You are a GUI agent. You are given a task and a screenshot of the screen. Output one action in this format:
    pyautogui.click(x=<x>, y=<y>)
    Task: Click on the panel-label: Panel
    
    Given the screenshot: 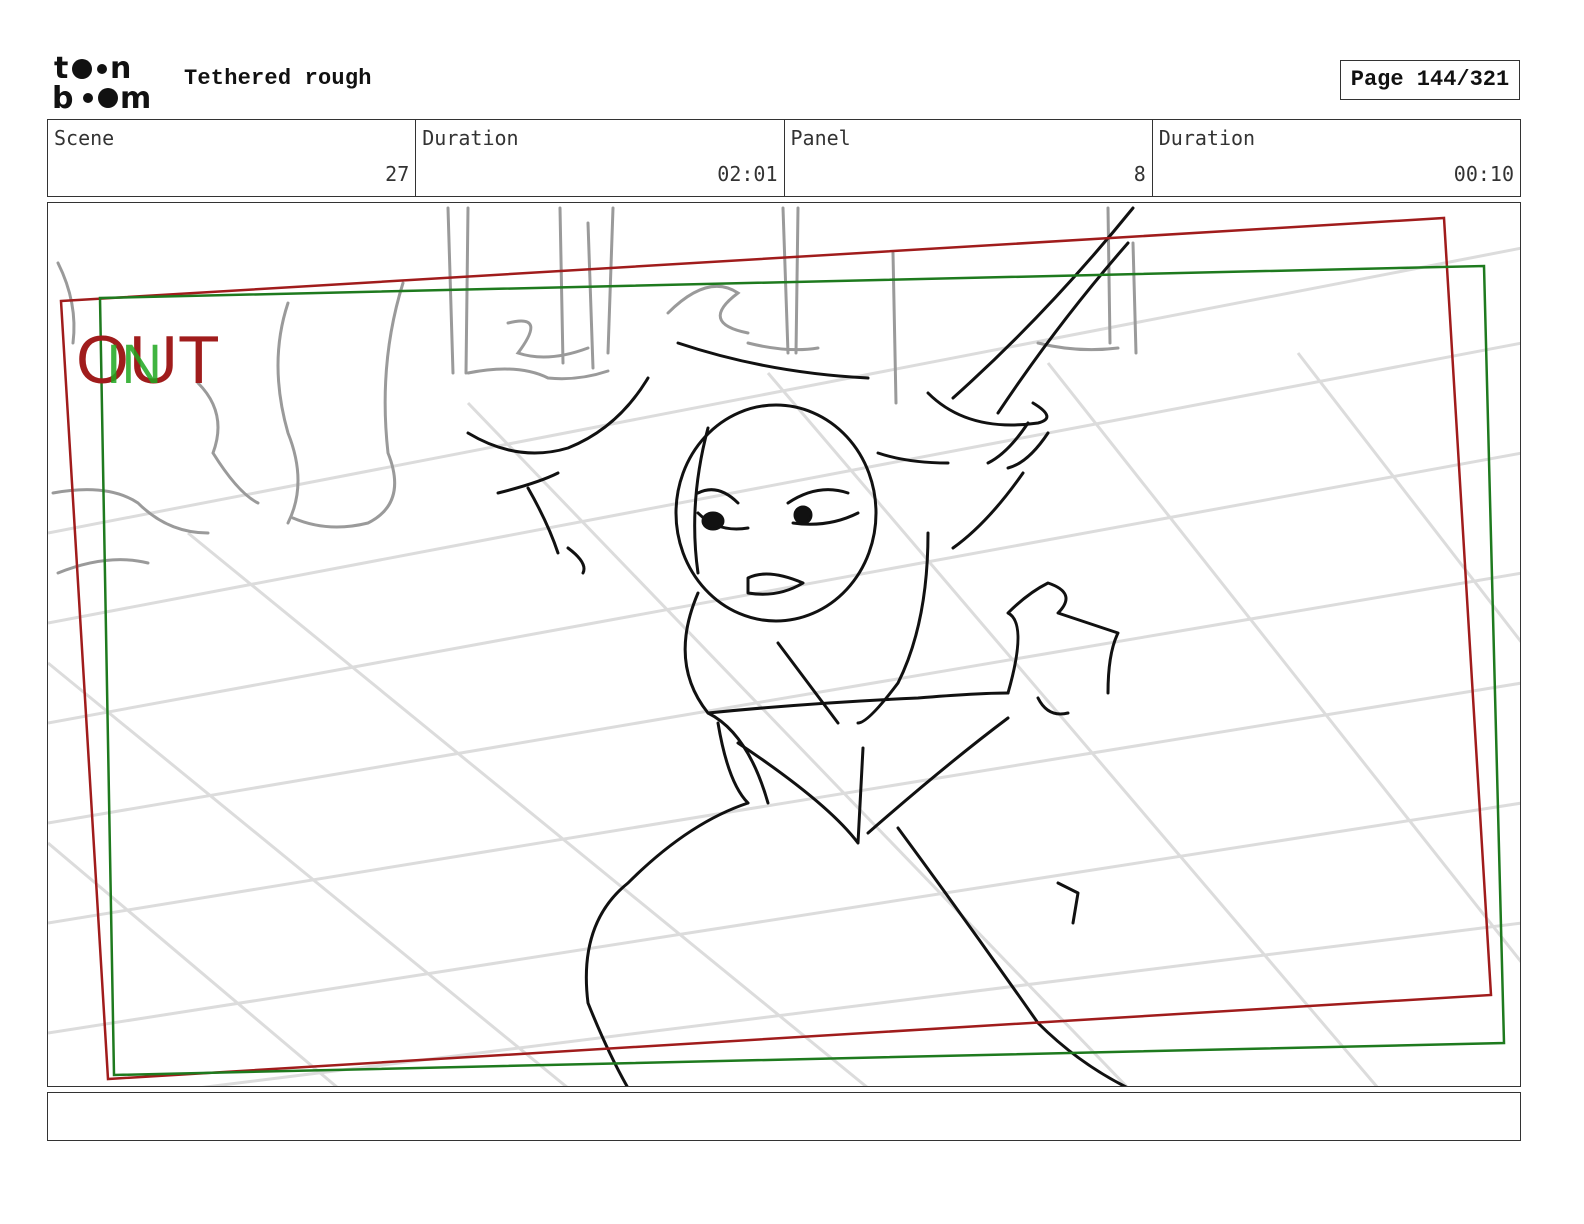 What is the action you would take?
    pyautogui.click(x=820, y=138)
    